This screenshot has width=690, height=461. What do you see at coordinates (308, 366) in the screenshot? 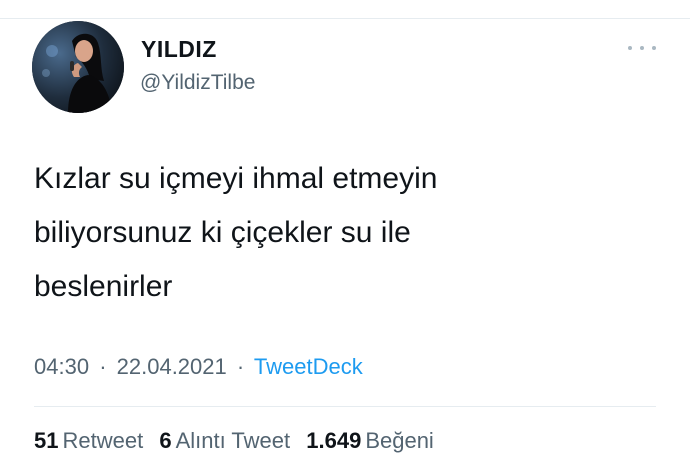
I see `tweet-source-link: TweetDeck` at bounding box center [308, 366].